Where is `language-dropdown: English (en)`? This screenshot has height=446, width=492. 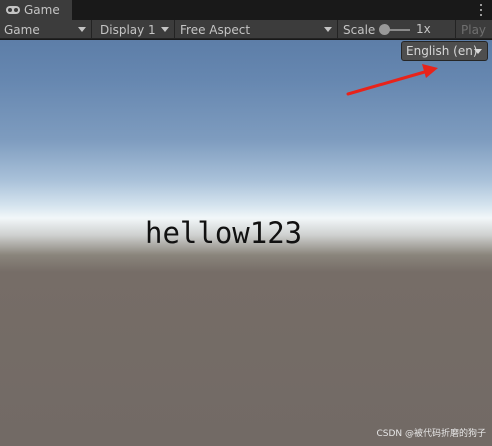
language-dropdown: English (en) is located at coordinates (444, 51).